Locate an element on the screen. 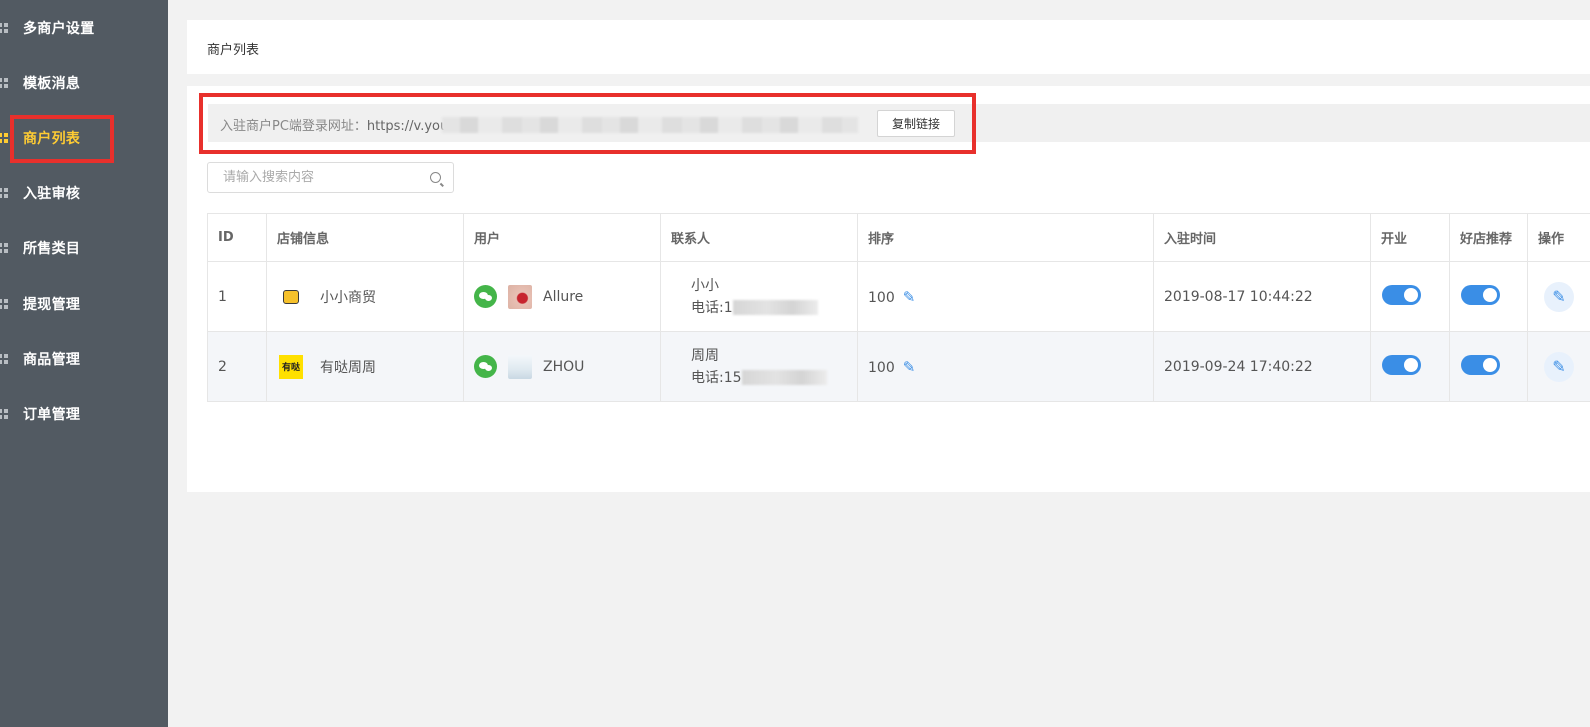 The height and width of the screenshot is (727, 1590). user-name: ZHOU is located at coordinates (564, 366).